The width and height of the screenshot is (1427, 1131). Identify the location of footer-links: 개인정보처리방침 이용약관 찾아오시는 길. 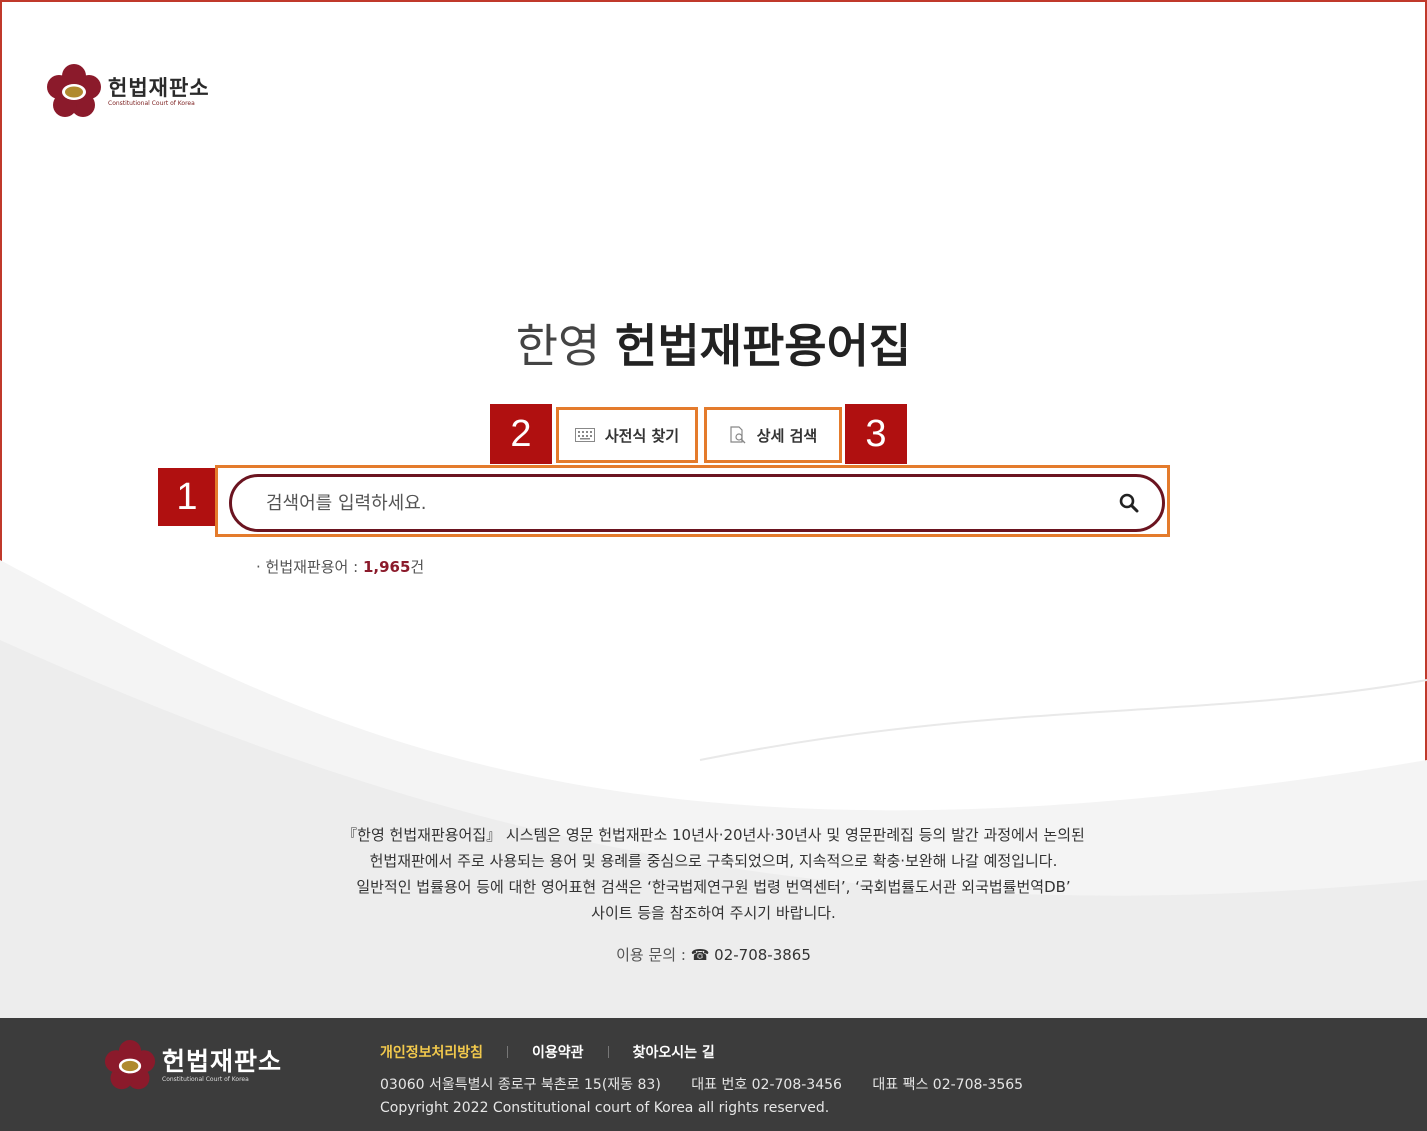
(547, 1052).